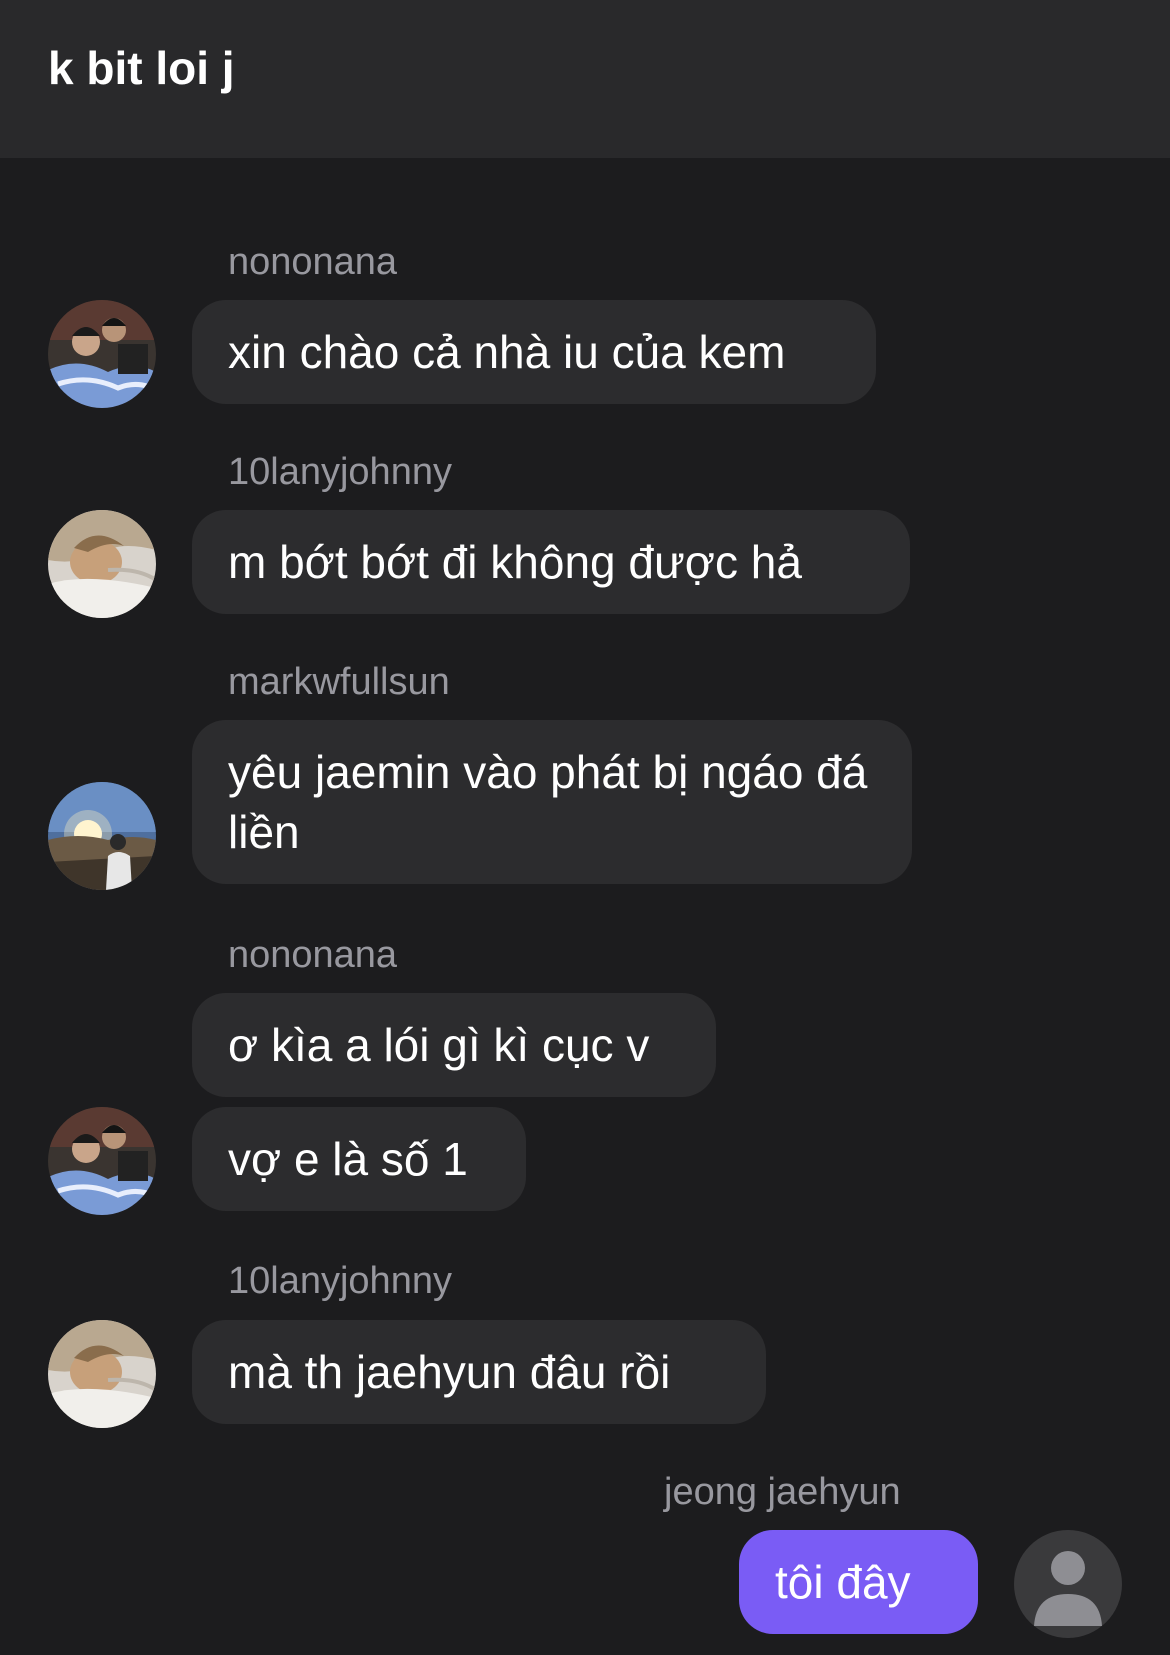  What do you see at coordinates (585, 79) in the screenshot?
I see `chat-header: k bit loi j` at bounding box center [585, 79].